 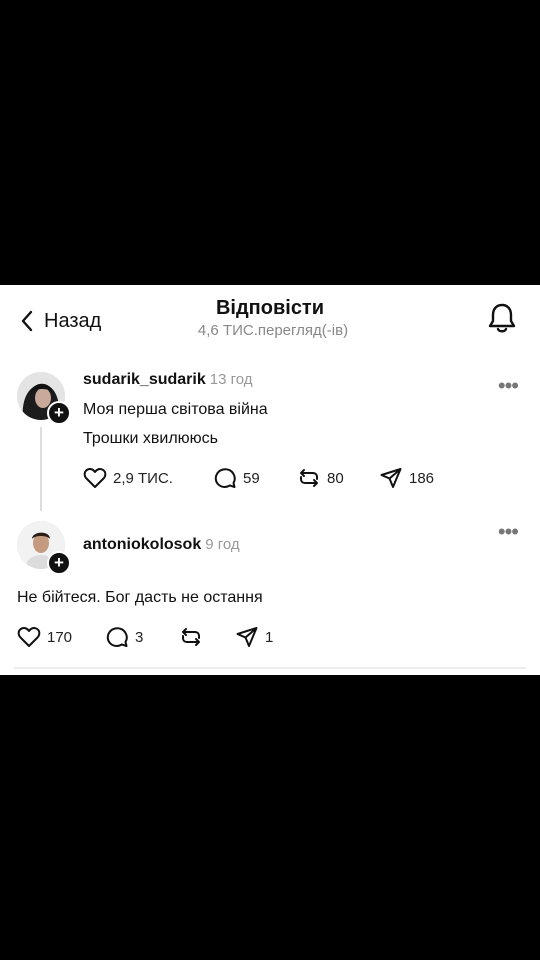 I want to click on like-button: 170, so click(x=61, y=637).